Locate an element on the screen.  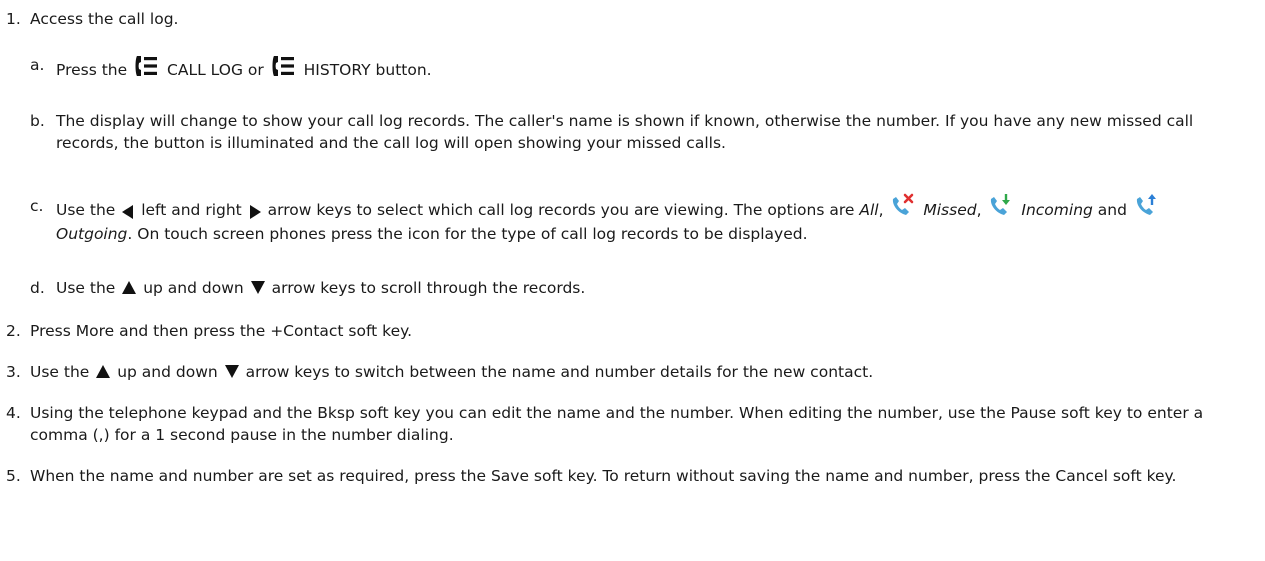
substep-number: b. is located at coordinates (37, 121).